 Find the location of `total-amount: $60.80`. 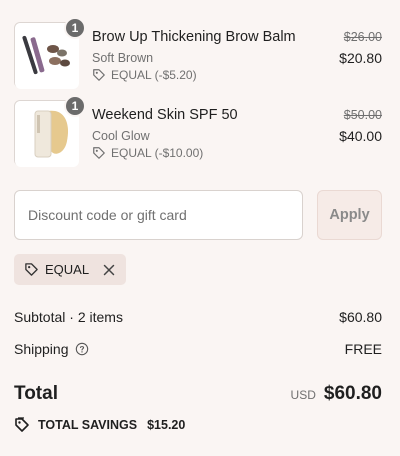

total-amount: $60.80 is located at coordinates (352, 393).